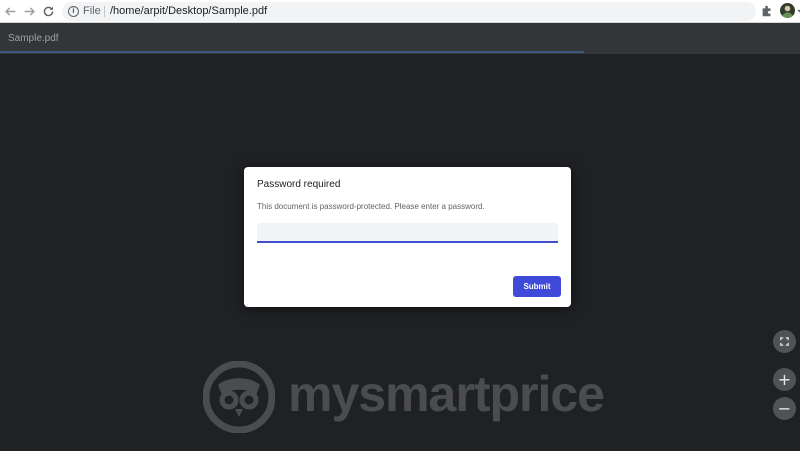 This screenshot has height=451, width=800. Describe the element at coordinates (787, 10) in the screenshot. I see `avatar-icon` at that location.